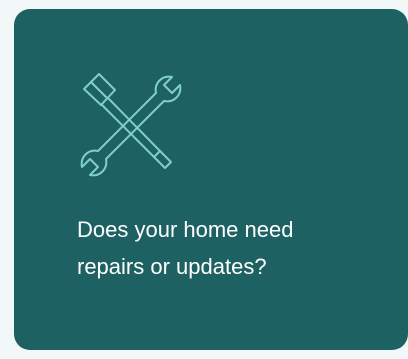 This screenshot has width=408, height=359. I want to click on question-line-2: repairs or updates?, so click(172, 266).